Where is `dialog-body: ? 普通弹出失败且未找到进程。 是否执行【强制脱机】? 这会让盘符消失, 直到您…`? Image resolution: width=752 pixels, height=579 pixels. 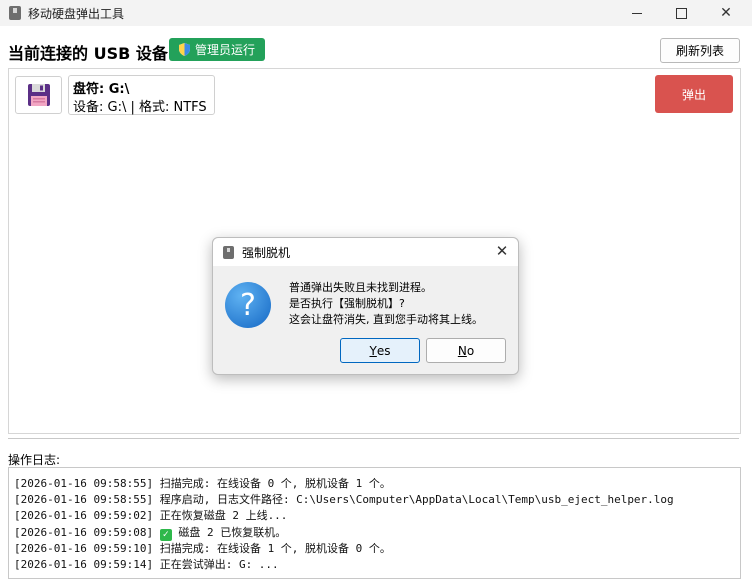
dialog-body: ? 普通弹出失败且未找到进程。 是否执行【强制脱机】? 这会让盘符消失, 直到您… is located at coordinates (365, 320).